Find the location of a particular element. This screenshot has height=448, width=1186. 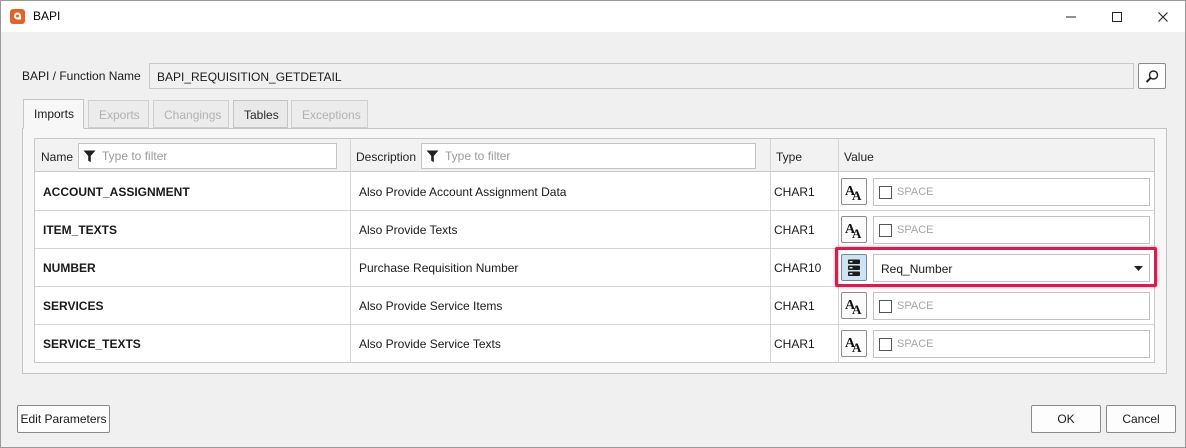

magnifier-icon is located at coordinates (1152, 76).